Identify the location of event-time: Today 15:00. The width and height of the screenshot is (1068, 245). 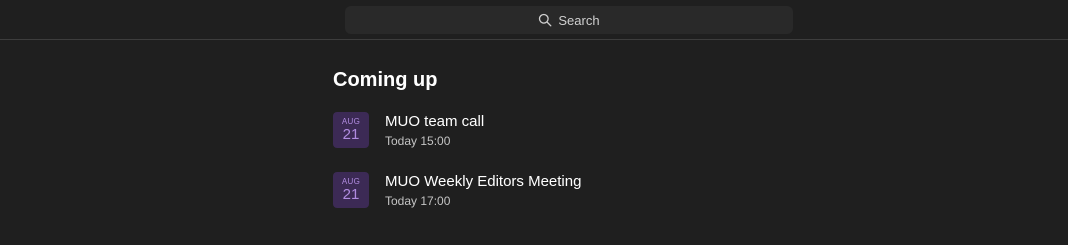
(418, 141).